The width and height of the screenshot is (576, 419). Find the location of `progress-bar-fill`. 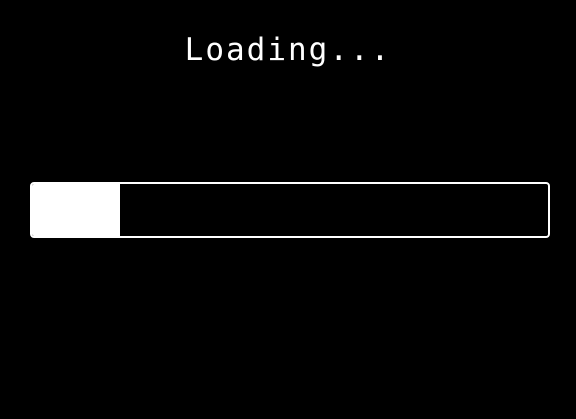

progress-bar-fill is located at coordinates (76, 210).